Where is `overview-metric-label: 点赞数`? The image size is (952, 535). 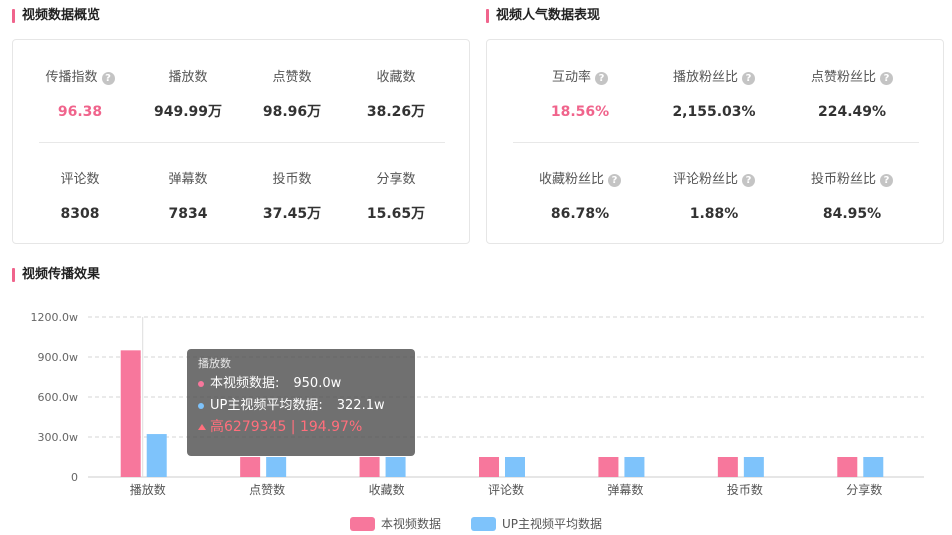
overview-metric-label: 点赞数 is located at coordinates (292, 77).